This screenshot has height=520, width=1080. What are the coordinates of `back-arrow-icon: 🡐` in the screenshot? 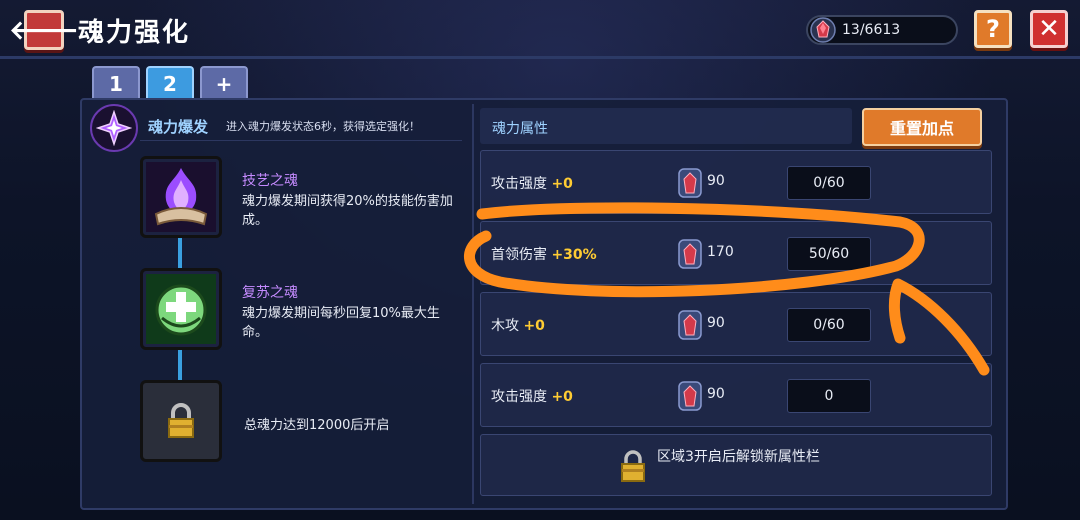 It's located at (44, 30).